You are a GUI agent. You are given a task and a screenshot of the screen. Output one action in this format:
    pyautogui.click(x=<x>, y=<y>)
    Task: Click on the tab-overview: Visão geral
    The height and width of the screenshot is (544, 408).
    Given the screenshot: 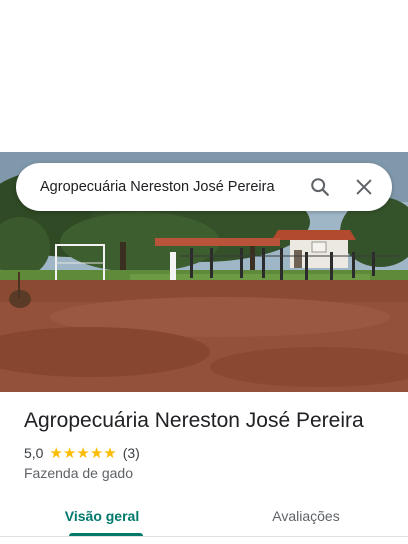 What is the action you would take?
    pyautogui.click(x=102, y=516)
    